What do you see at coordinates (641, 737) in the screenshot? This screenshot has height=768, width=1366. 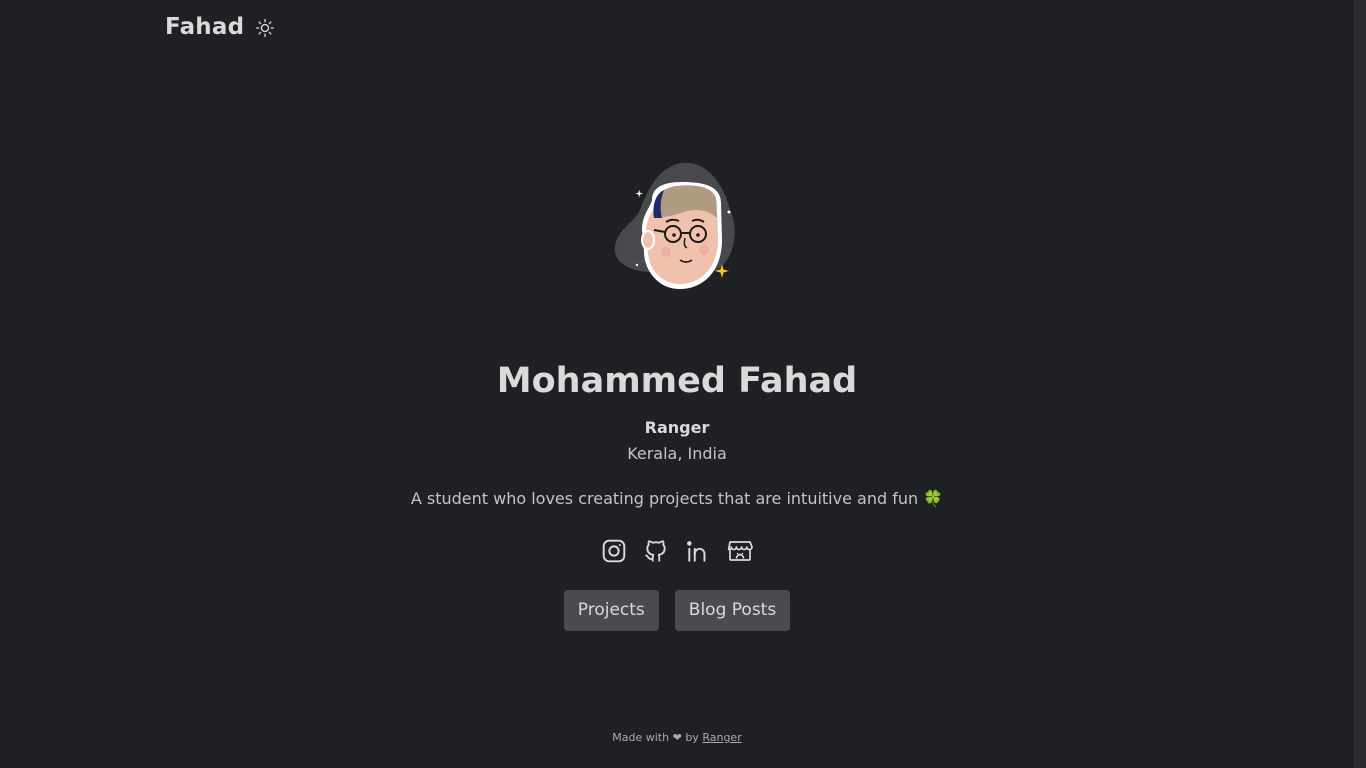 I see `footer-prefix: Made with` at bounding box center [641, 737].